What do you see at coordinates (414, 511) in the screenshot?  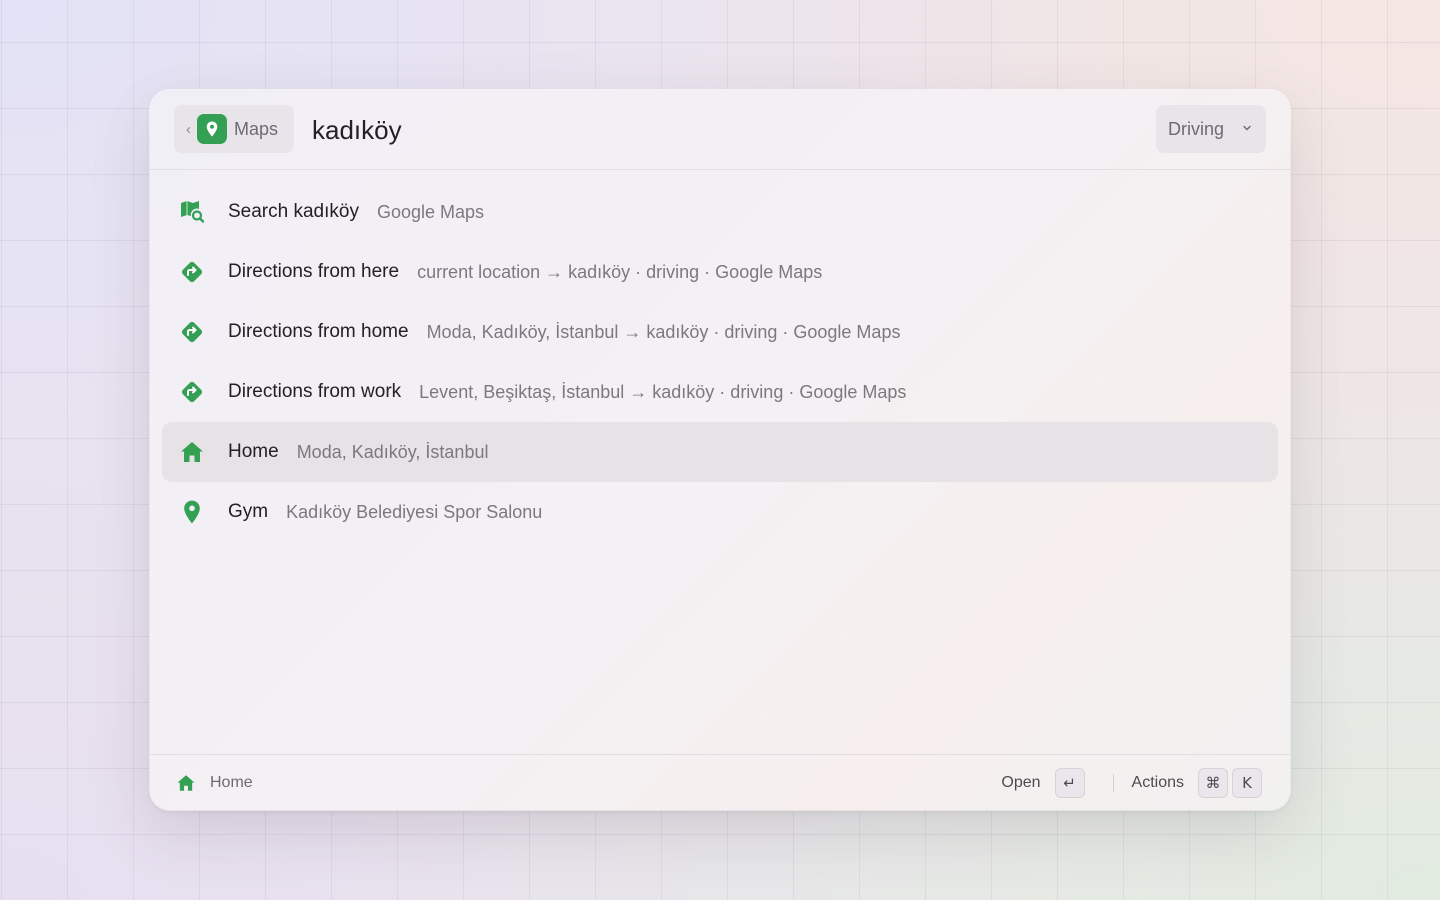 I see `result-subtitle: Kadıköy Belediyesi Spor Salonu` at bounding box center [414, 511].